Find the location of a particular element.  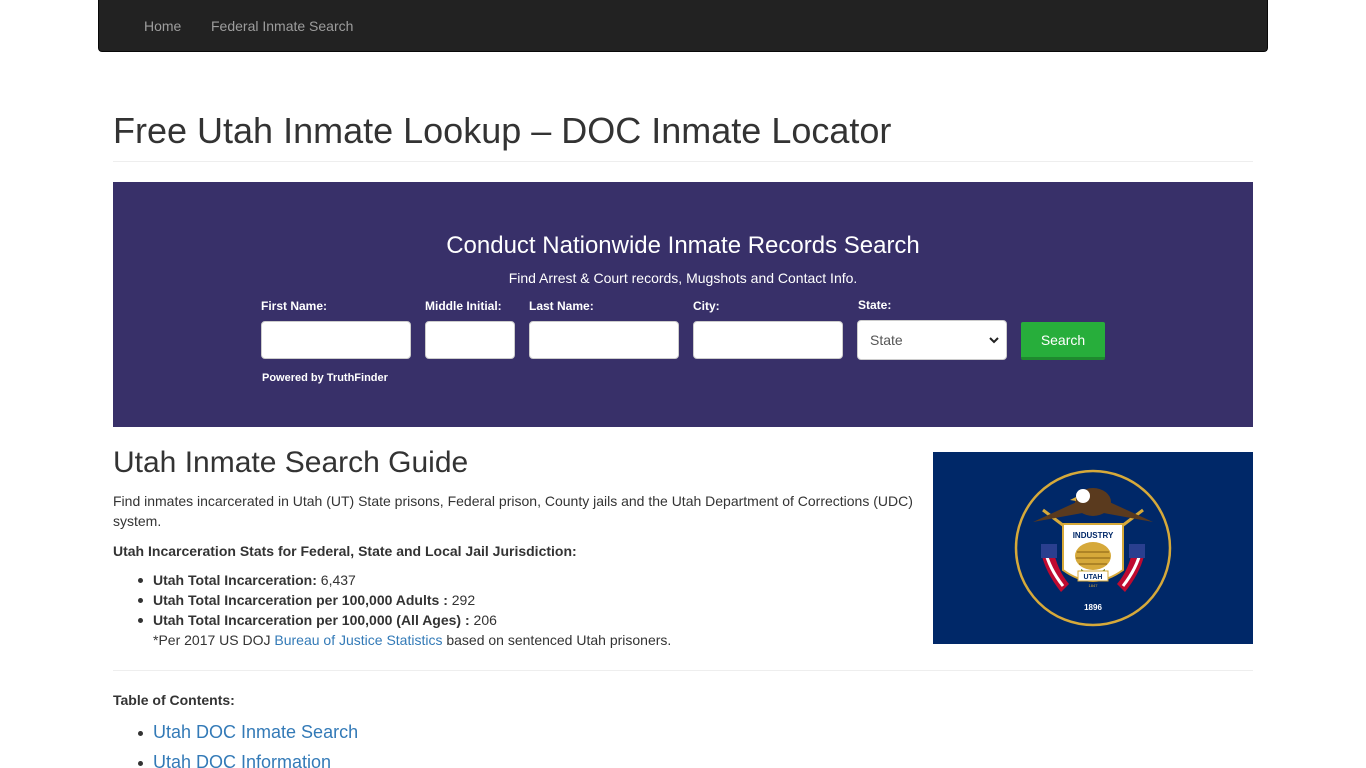

city-input is located at coordinates (768, 340).